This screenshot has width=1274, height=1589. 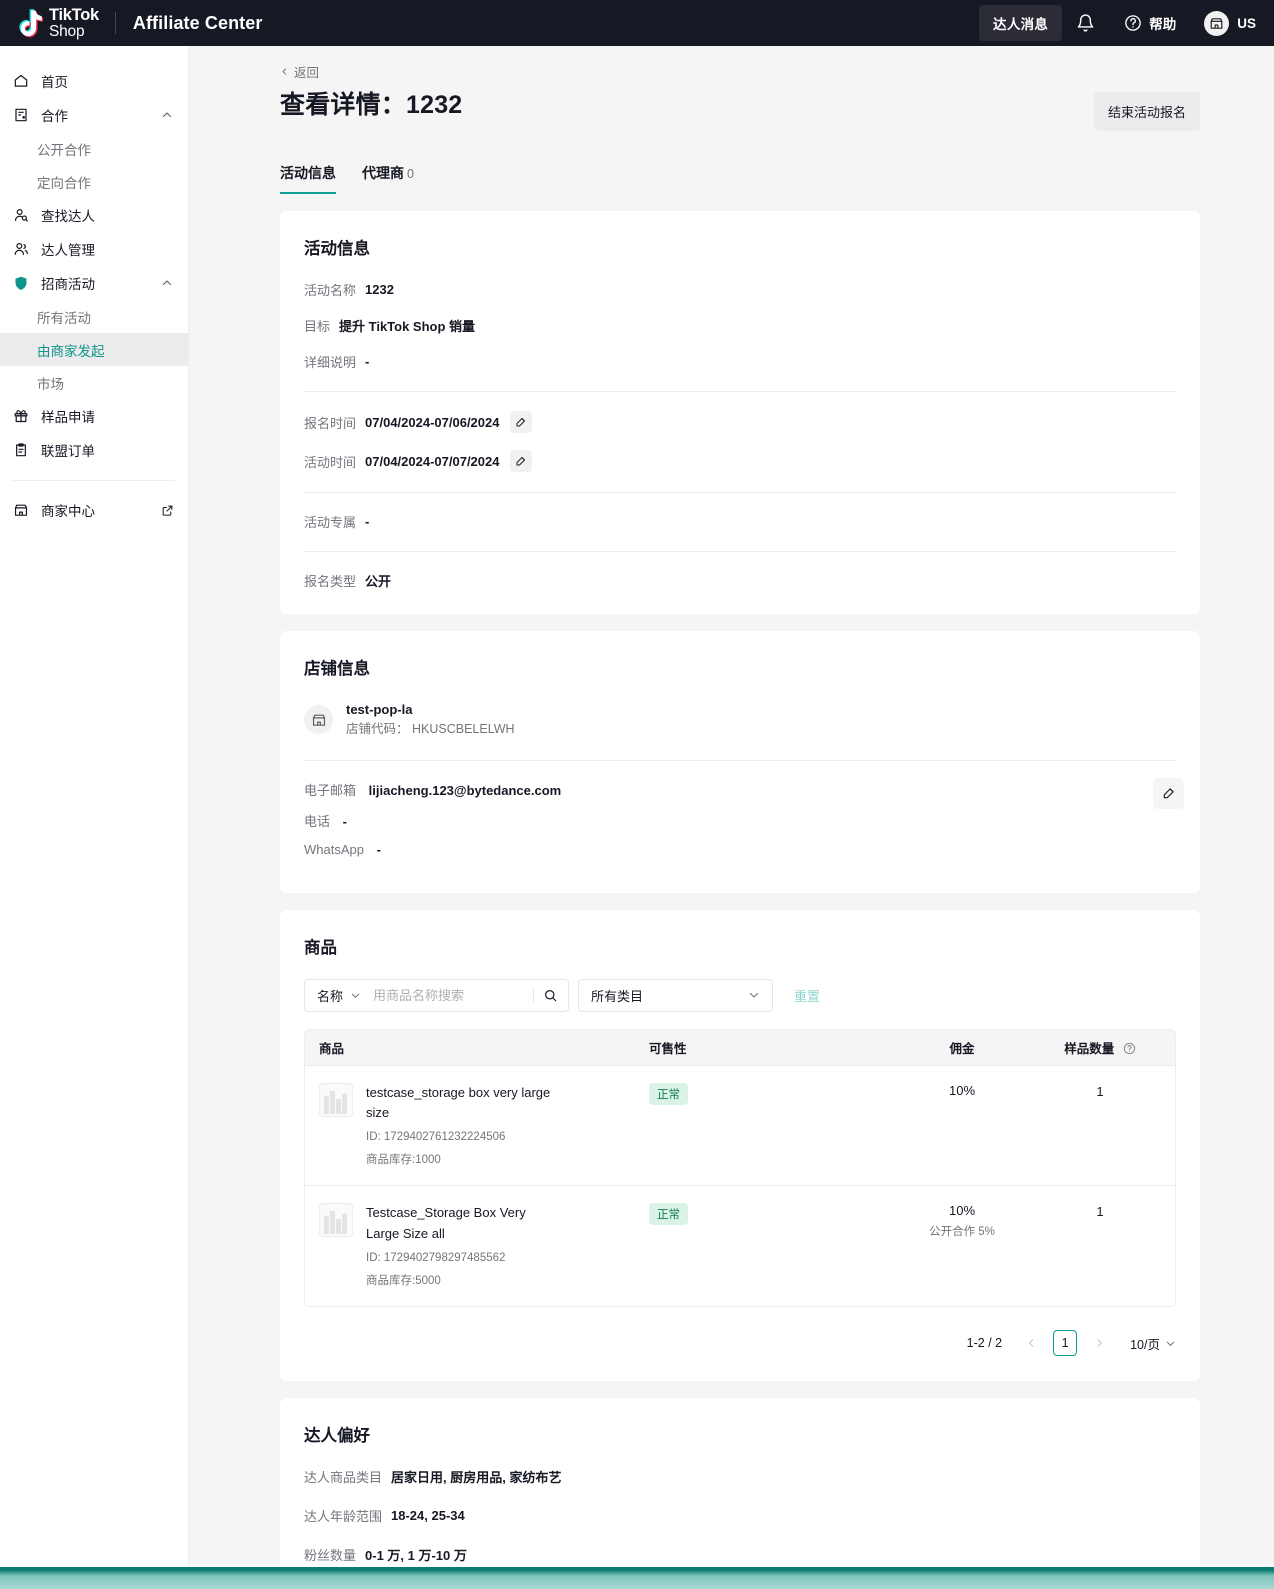 I want to click on sample-qty-value: 1, so click(x=1100, y=1091).